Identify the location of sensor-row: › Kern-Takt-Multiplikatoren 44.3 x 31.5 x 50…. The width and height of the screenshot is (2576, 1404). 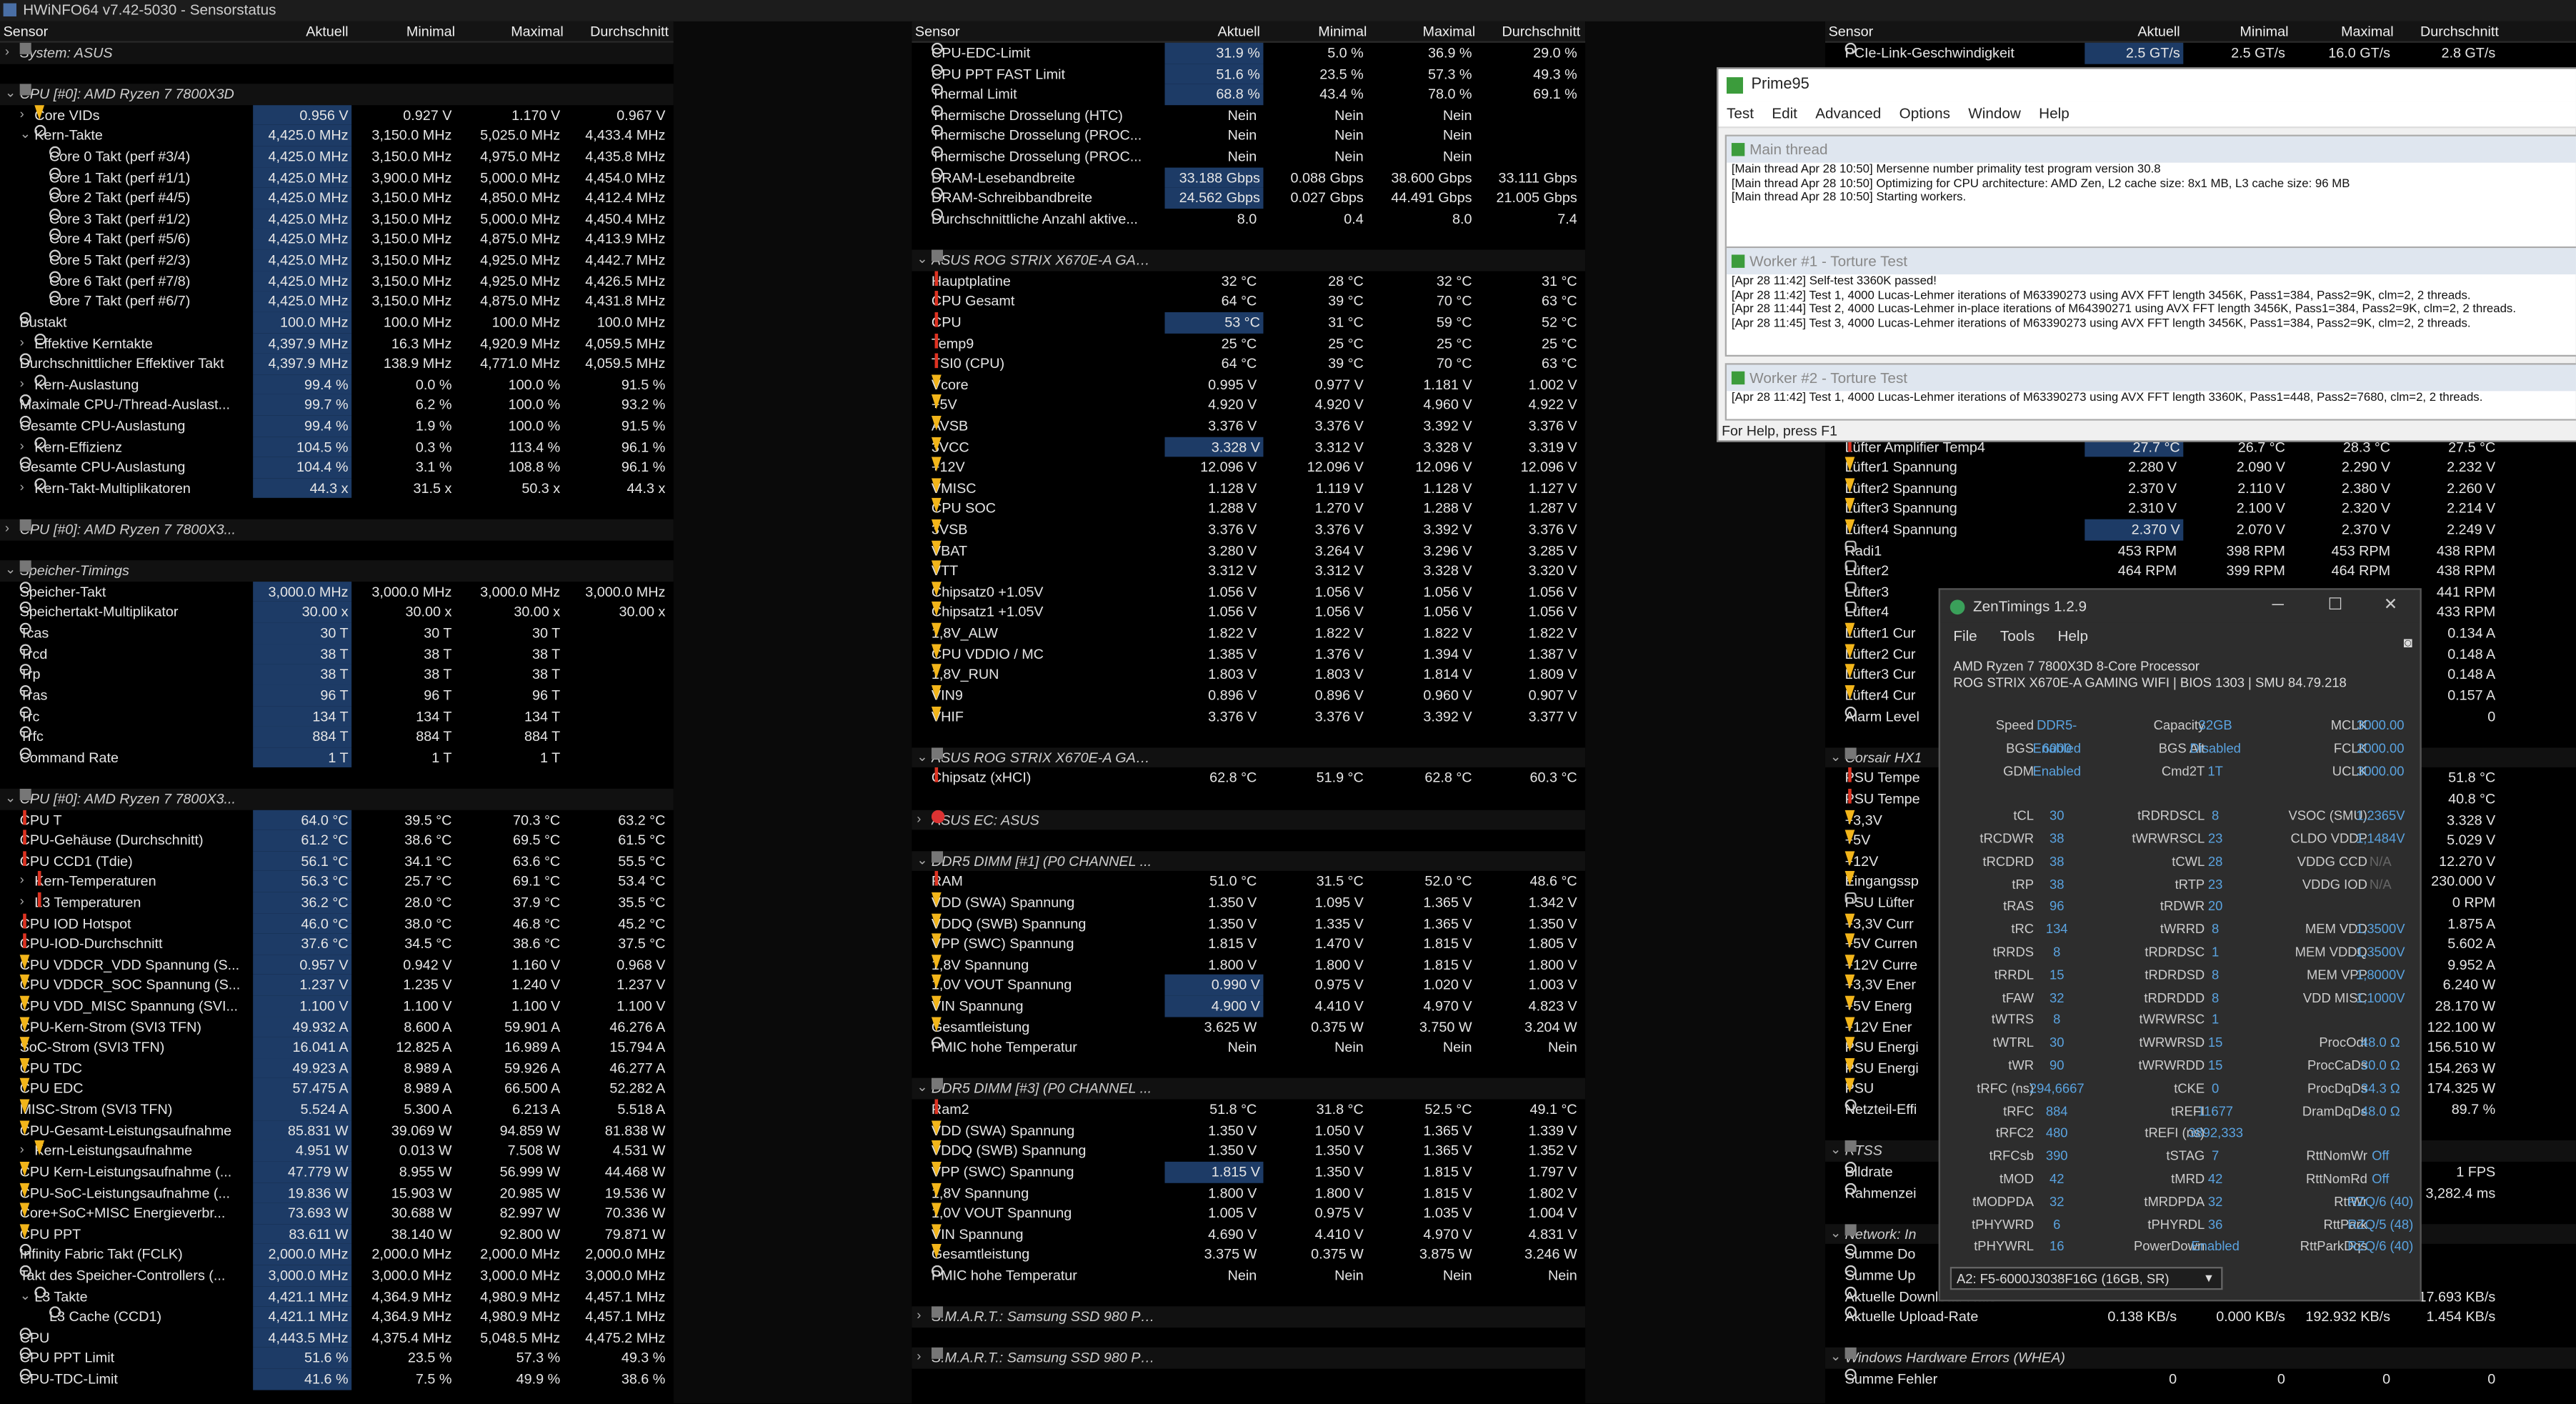
(337, 488).